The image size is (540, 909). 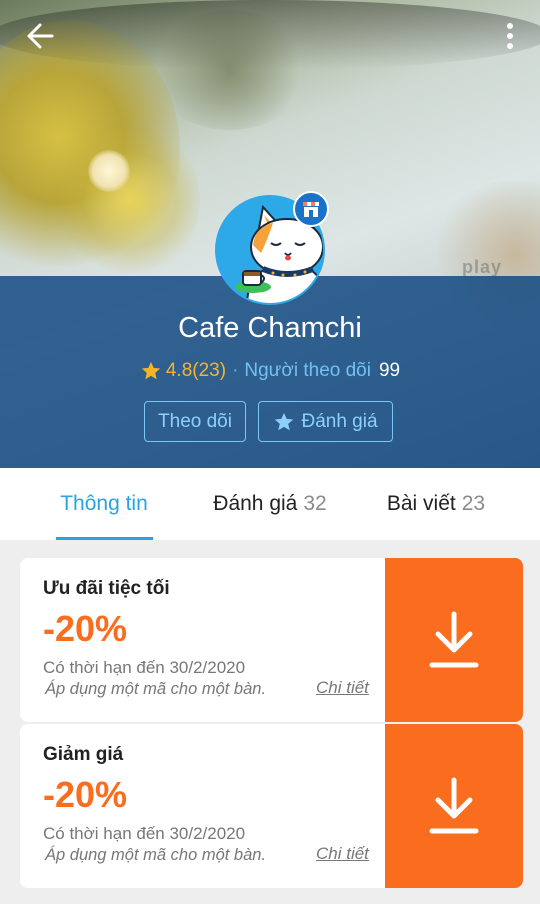 I want to click on shop-avatar-container, so click(x=272, y=249).